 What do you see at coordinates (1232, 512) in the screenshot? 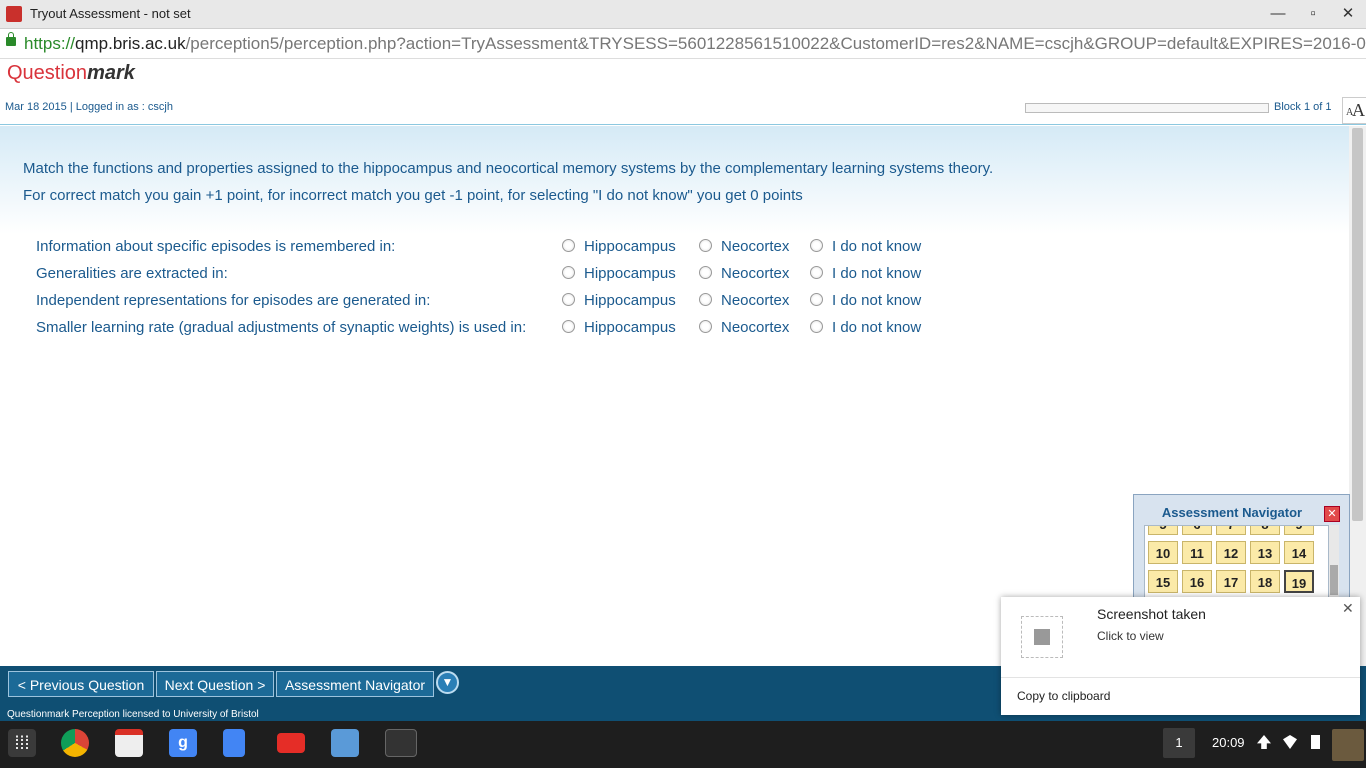
I see `navigator-title: Assessment Navigator` at bounding box center [1232, 512].